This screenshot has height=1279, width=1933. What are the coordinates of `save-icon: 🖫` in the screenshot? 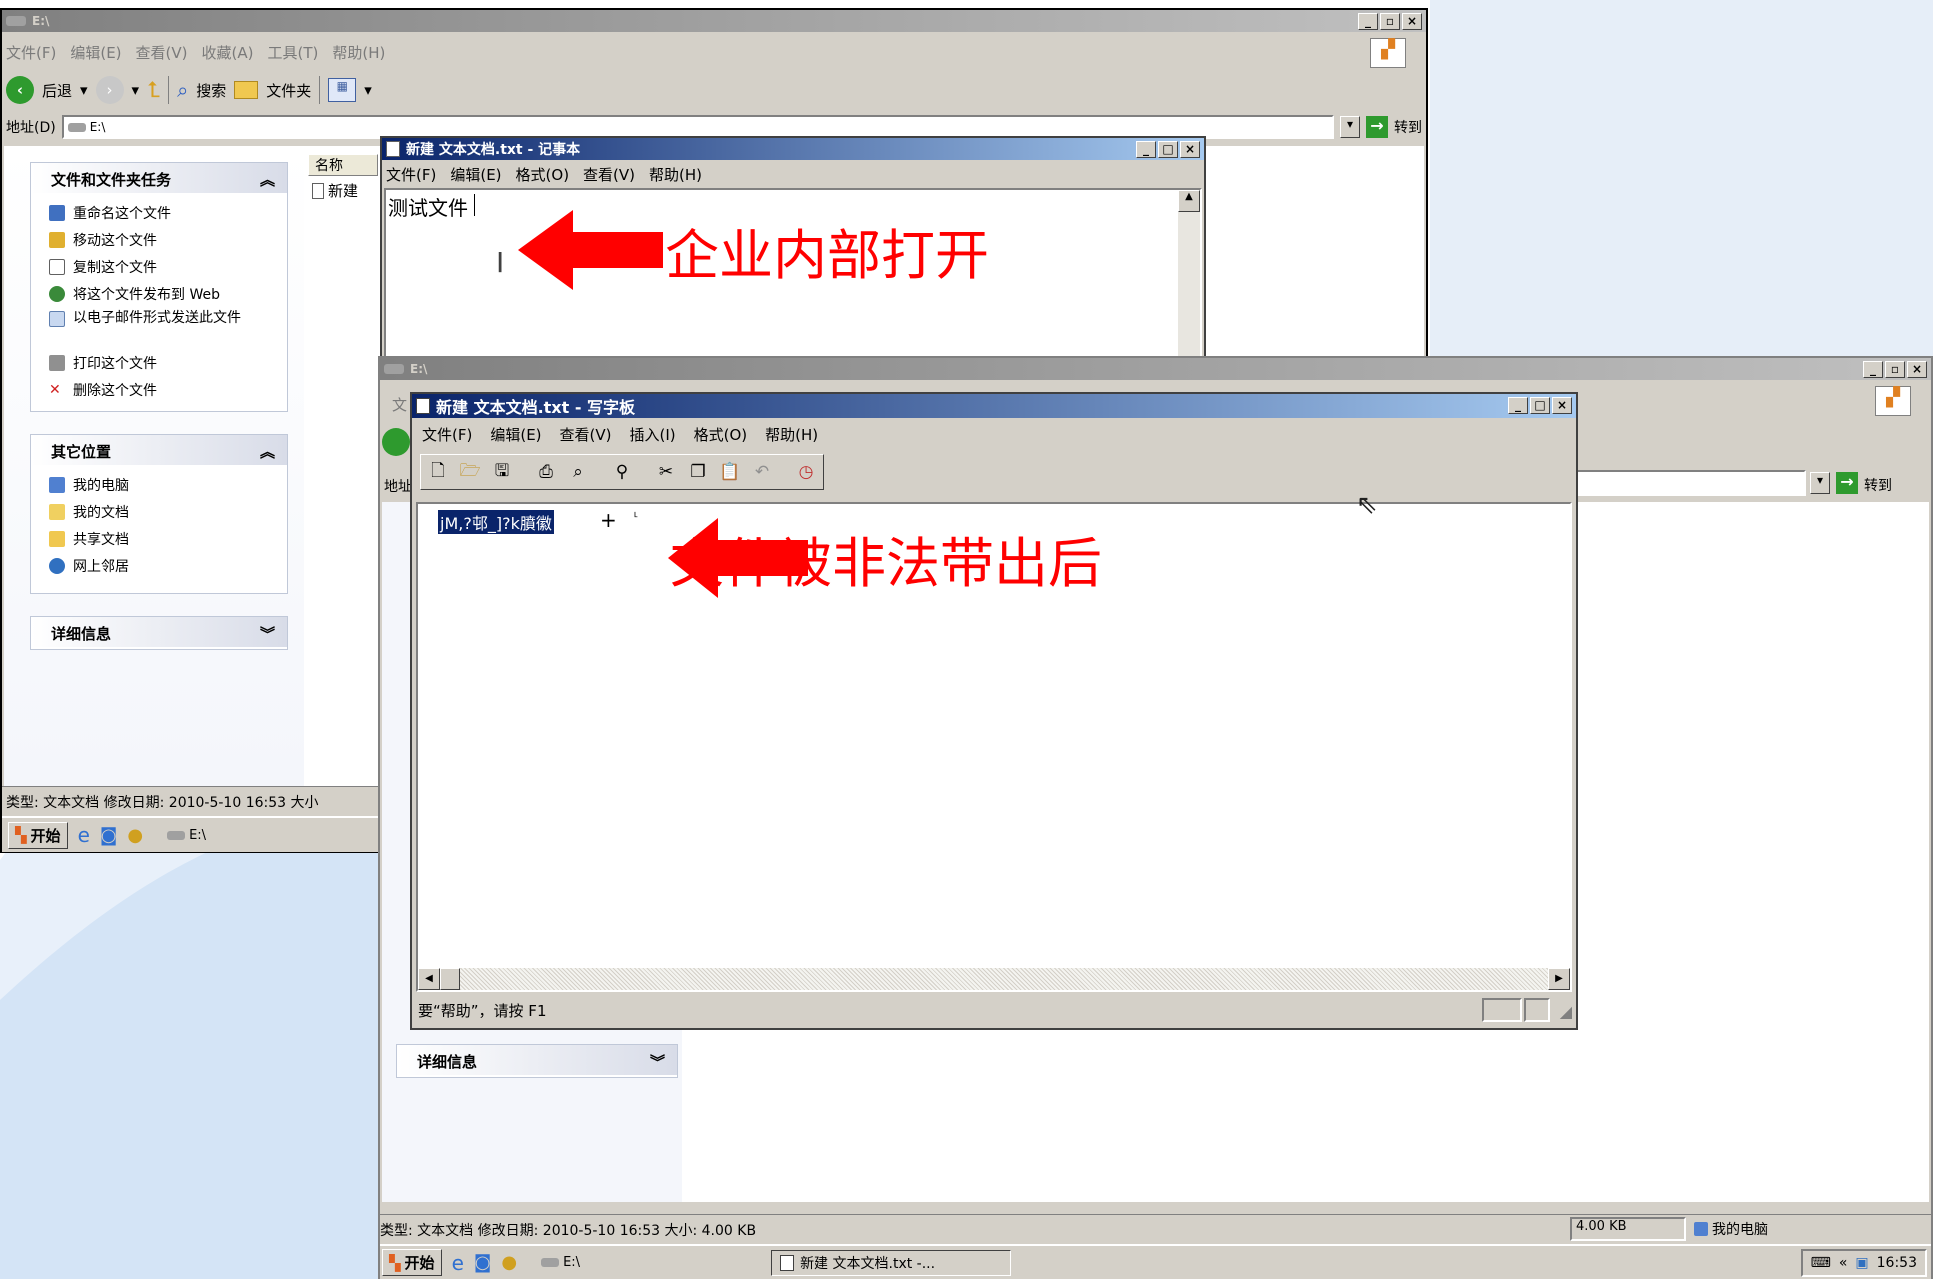 It's located at (502, 472).